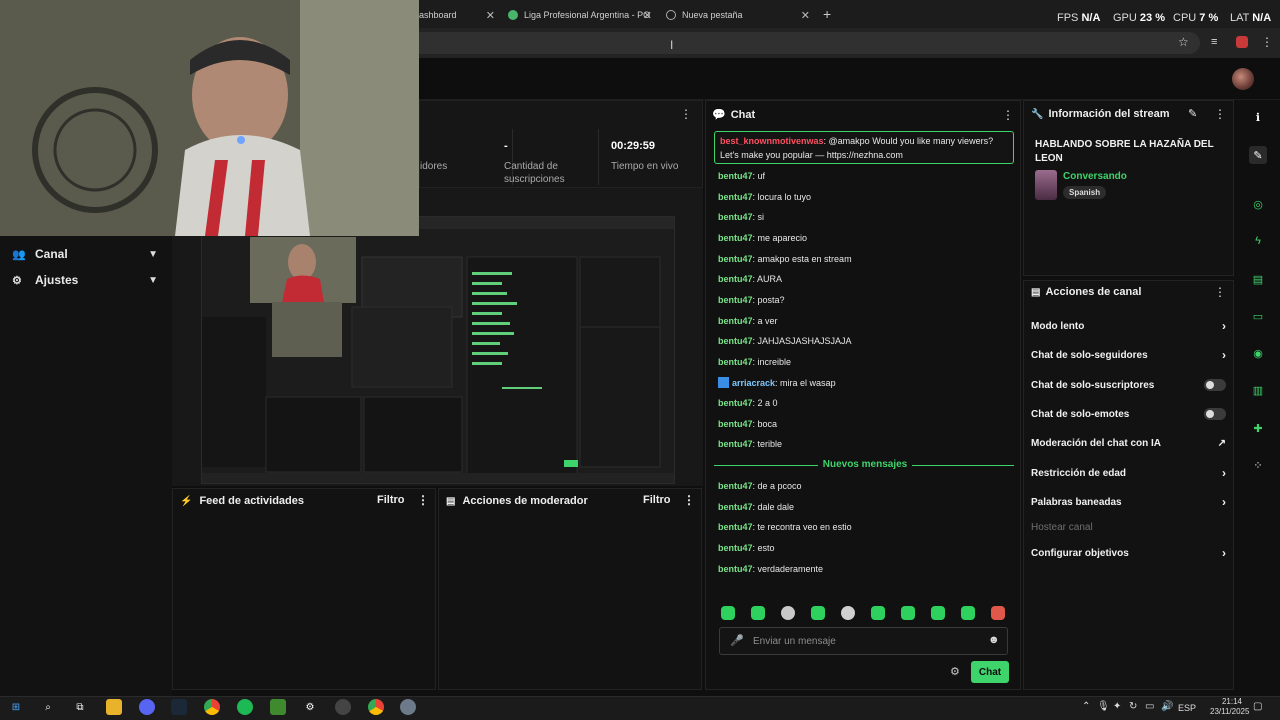  I want to click on clock: 21:14 23/11/2025, so click(1229, 707).